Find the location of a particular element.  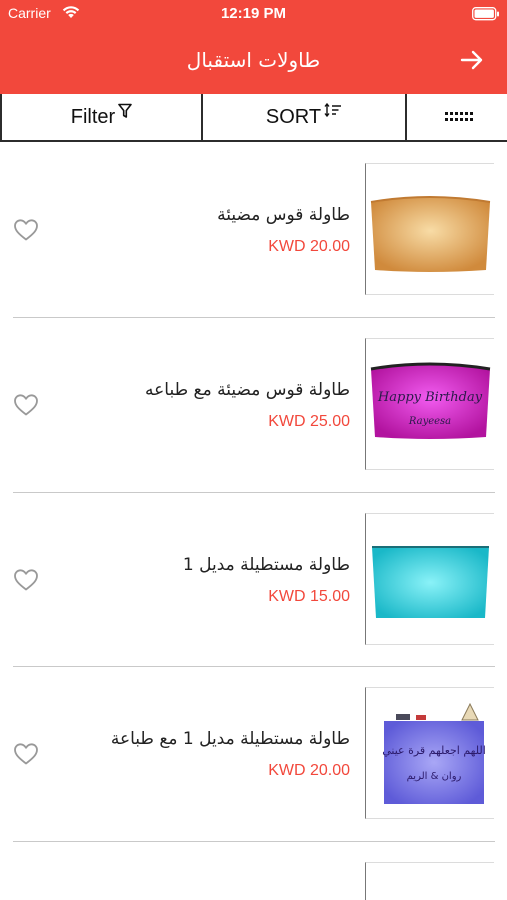

filter-button: Filter is located at coordinates (101, 117).